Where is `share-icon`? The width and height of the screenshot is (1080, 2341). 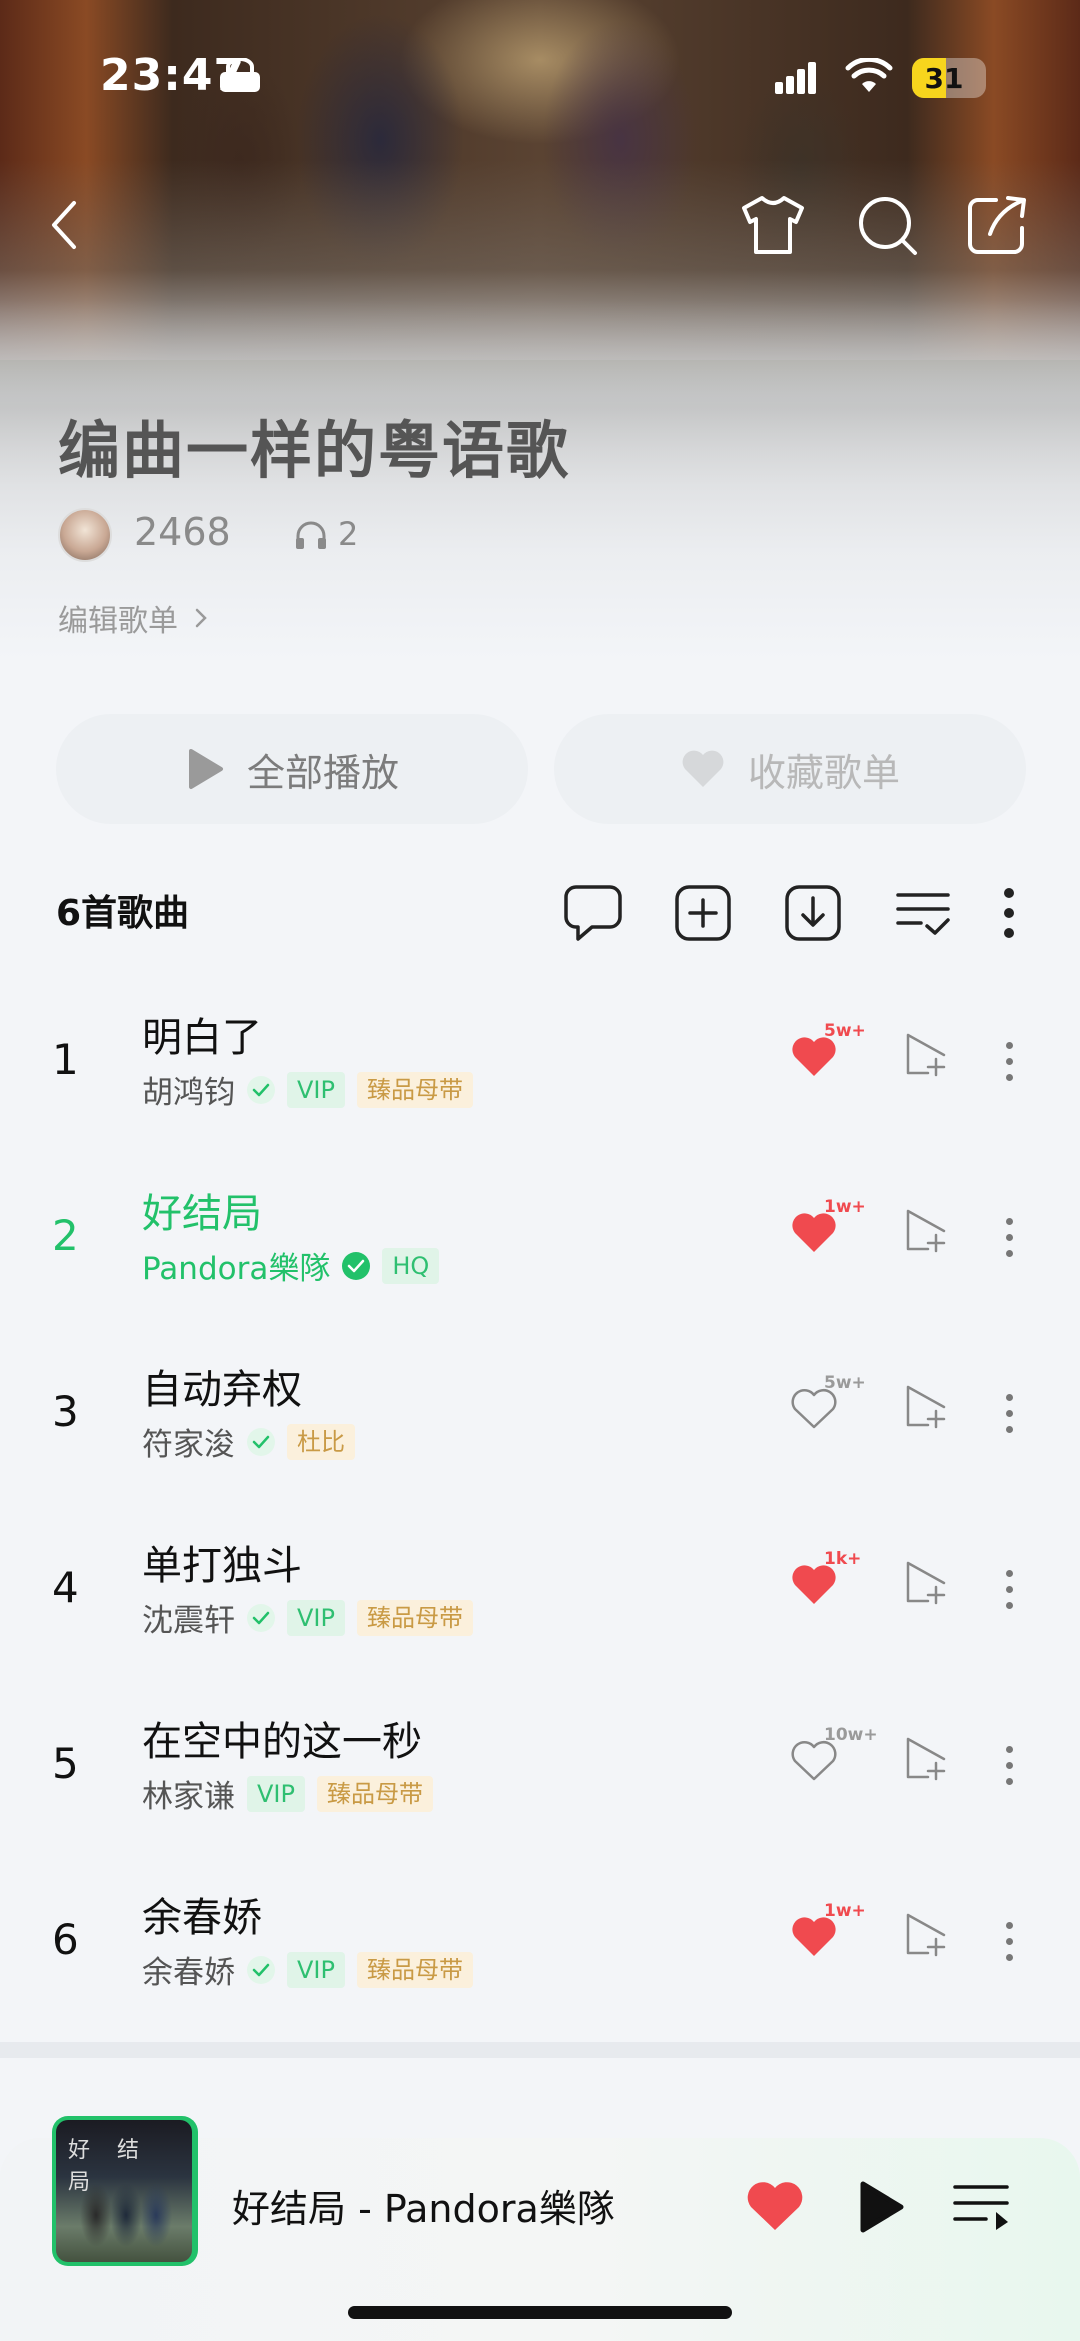 share-icon is located at coordinates (997, 225).